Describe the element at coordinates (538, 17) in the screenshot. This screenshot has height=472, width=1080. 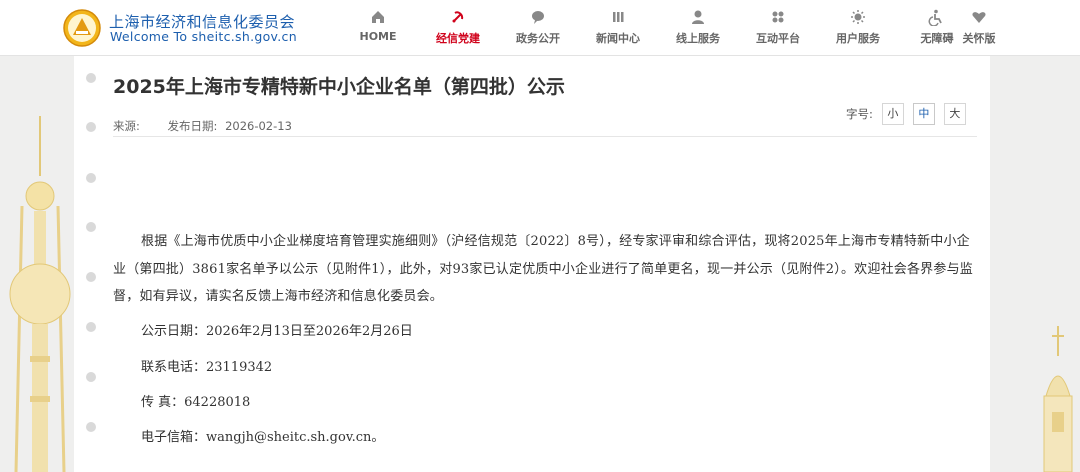
I see `chat-bubble-icon` at that location.